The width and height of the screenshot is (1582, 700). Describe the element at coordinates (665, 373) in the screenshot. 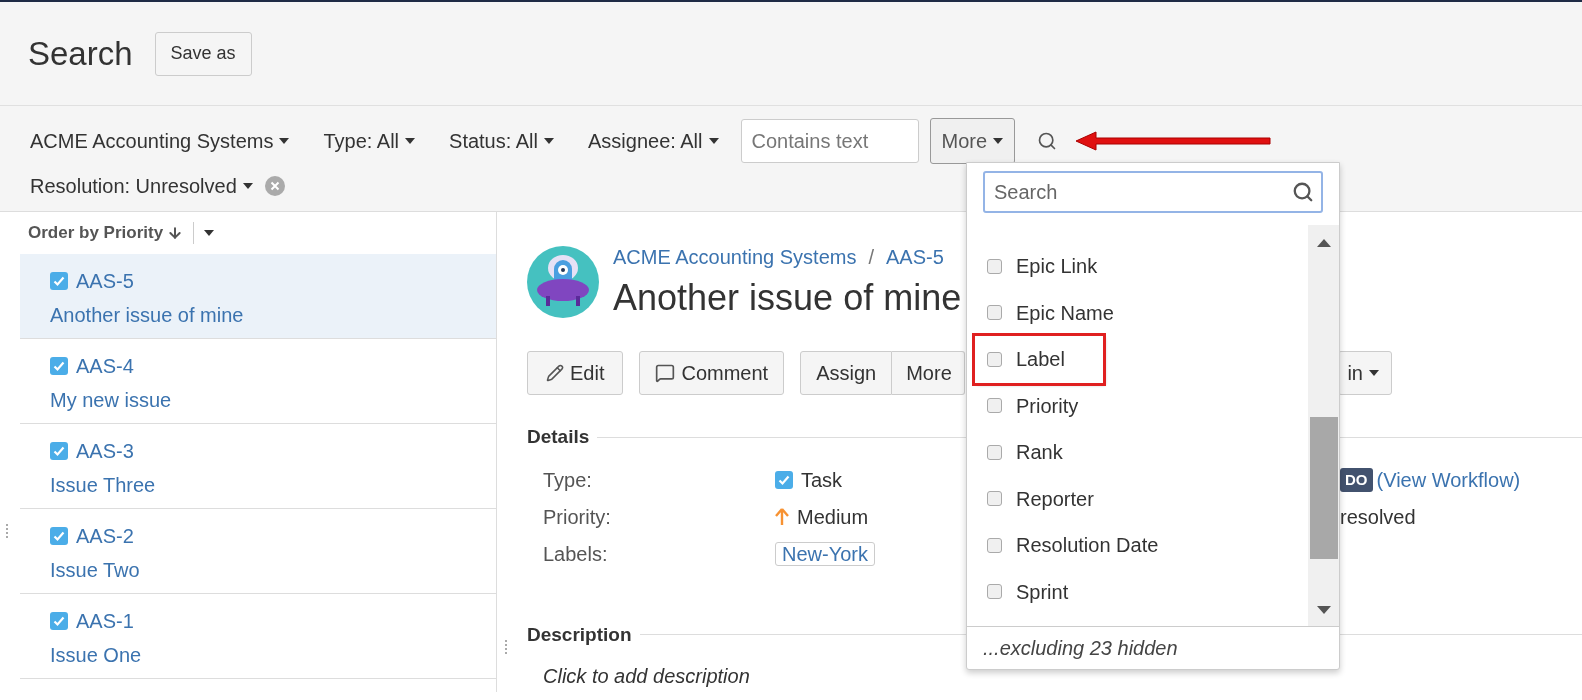

I see `speech-bubble-icon` at that location.